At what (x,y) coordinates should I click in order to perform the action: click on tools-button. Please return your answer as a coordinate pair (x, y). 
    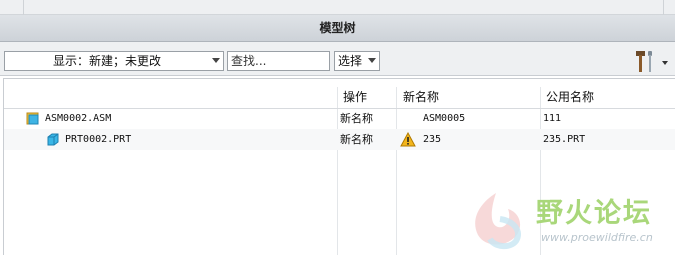
    Looking at the image, I should click on (651, 61).